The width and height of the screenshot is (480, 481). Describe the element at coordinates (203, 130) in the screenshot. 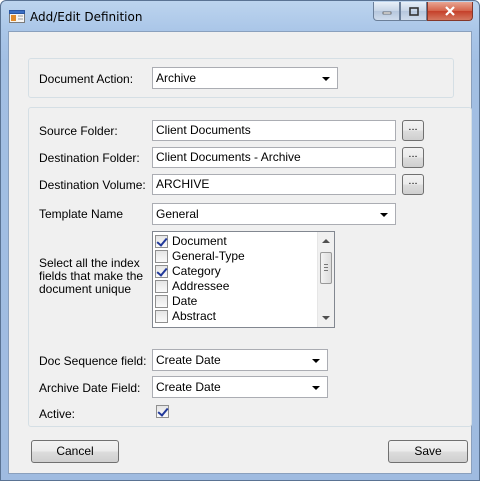

I see `source-folder-value: Client Documents` at that location.